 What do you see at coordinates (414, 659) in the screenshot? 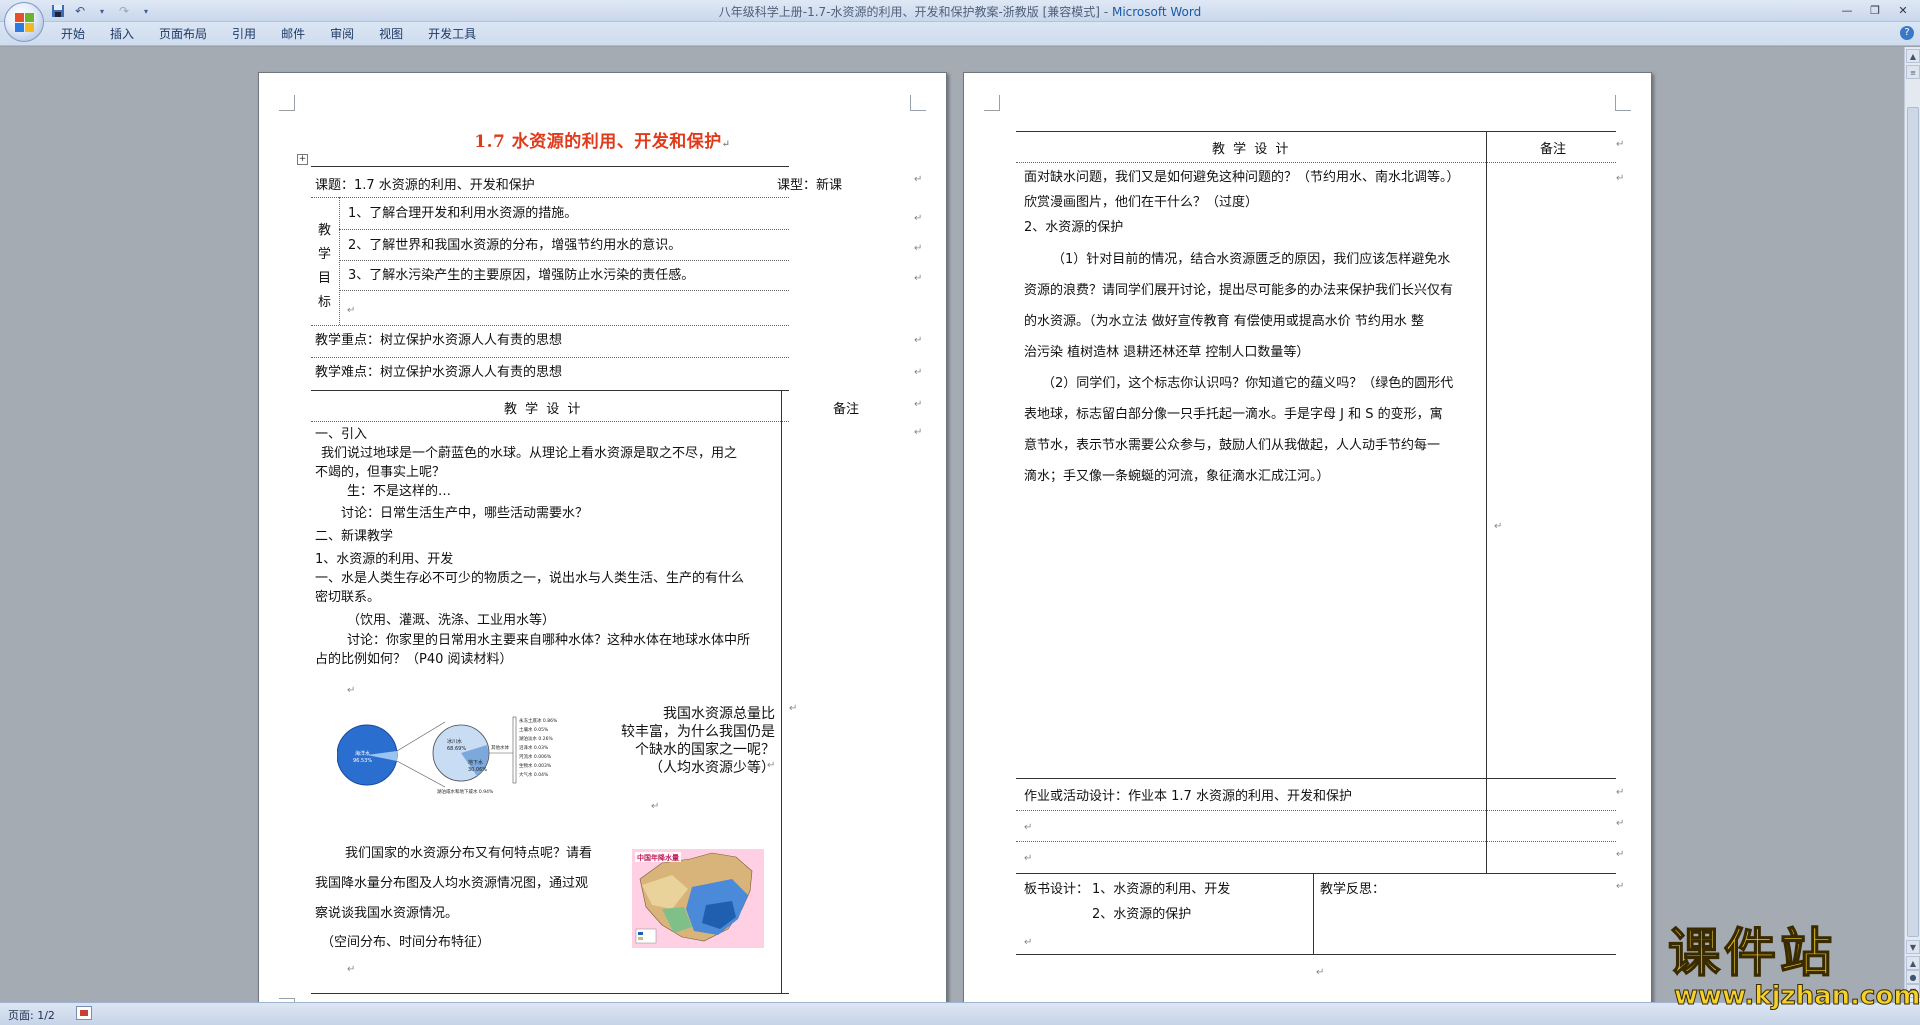
I see `body-line: 占的比例如何？（P40 阅读材料）` at bounding box center [414, 659].